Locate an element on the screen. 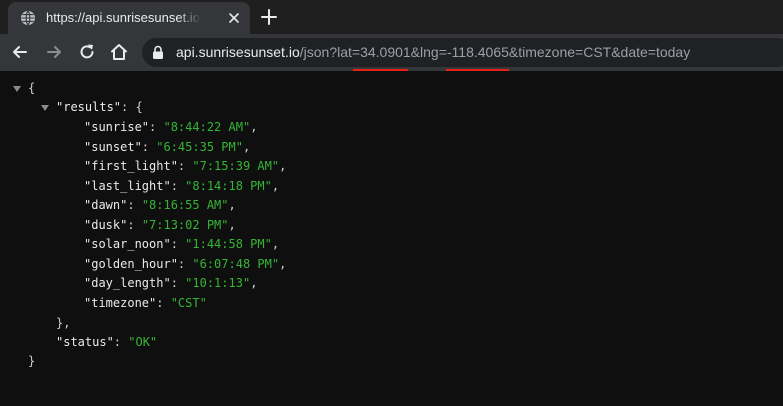 Image resolution: width=783 pixels, height=406 pixels. json-entry-line: "first_light": "7:15:39 AM", is located at coordinates (185, 166).